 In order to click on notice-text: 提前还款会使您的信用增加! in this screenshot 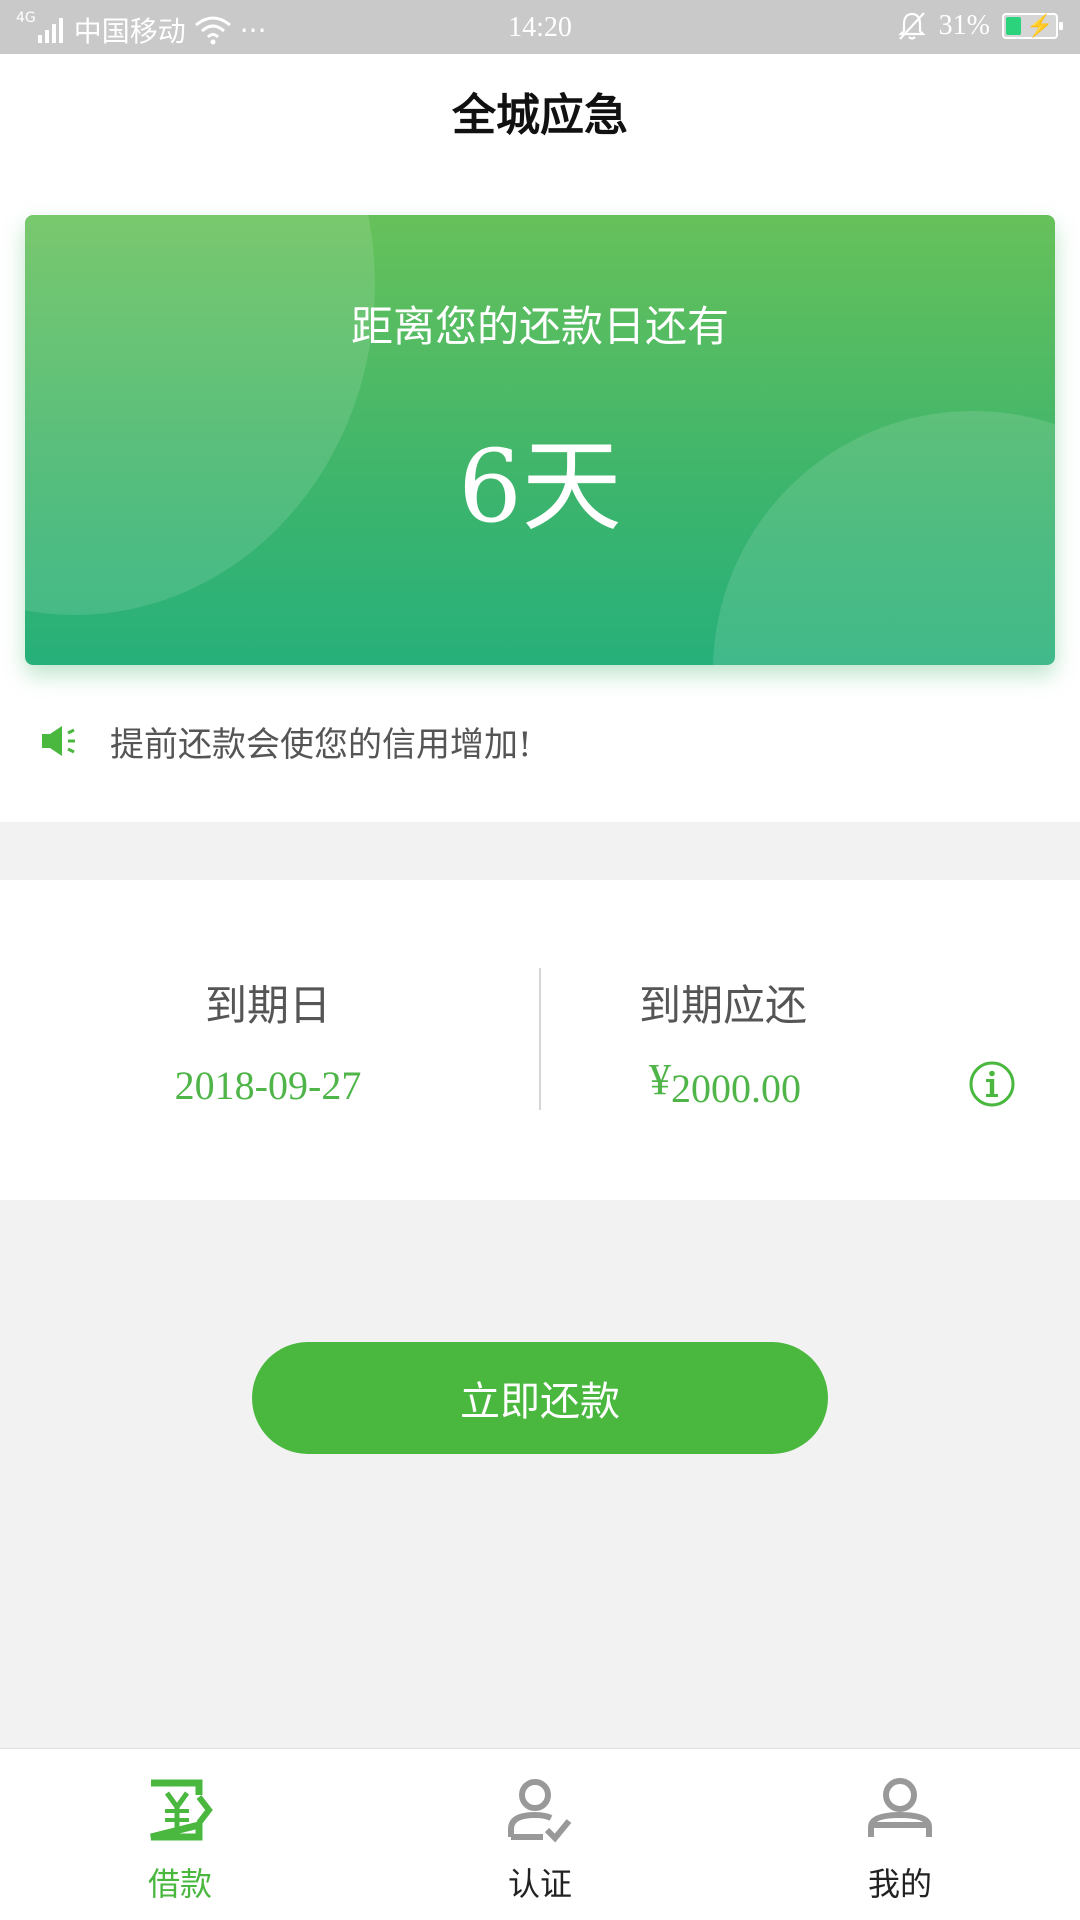, I will do `click(321, 744)`.